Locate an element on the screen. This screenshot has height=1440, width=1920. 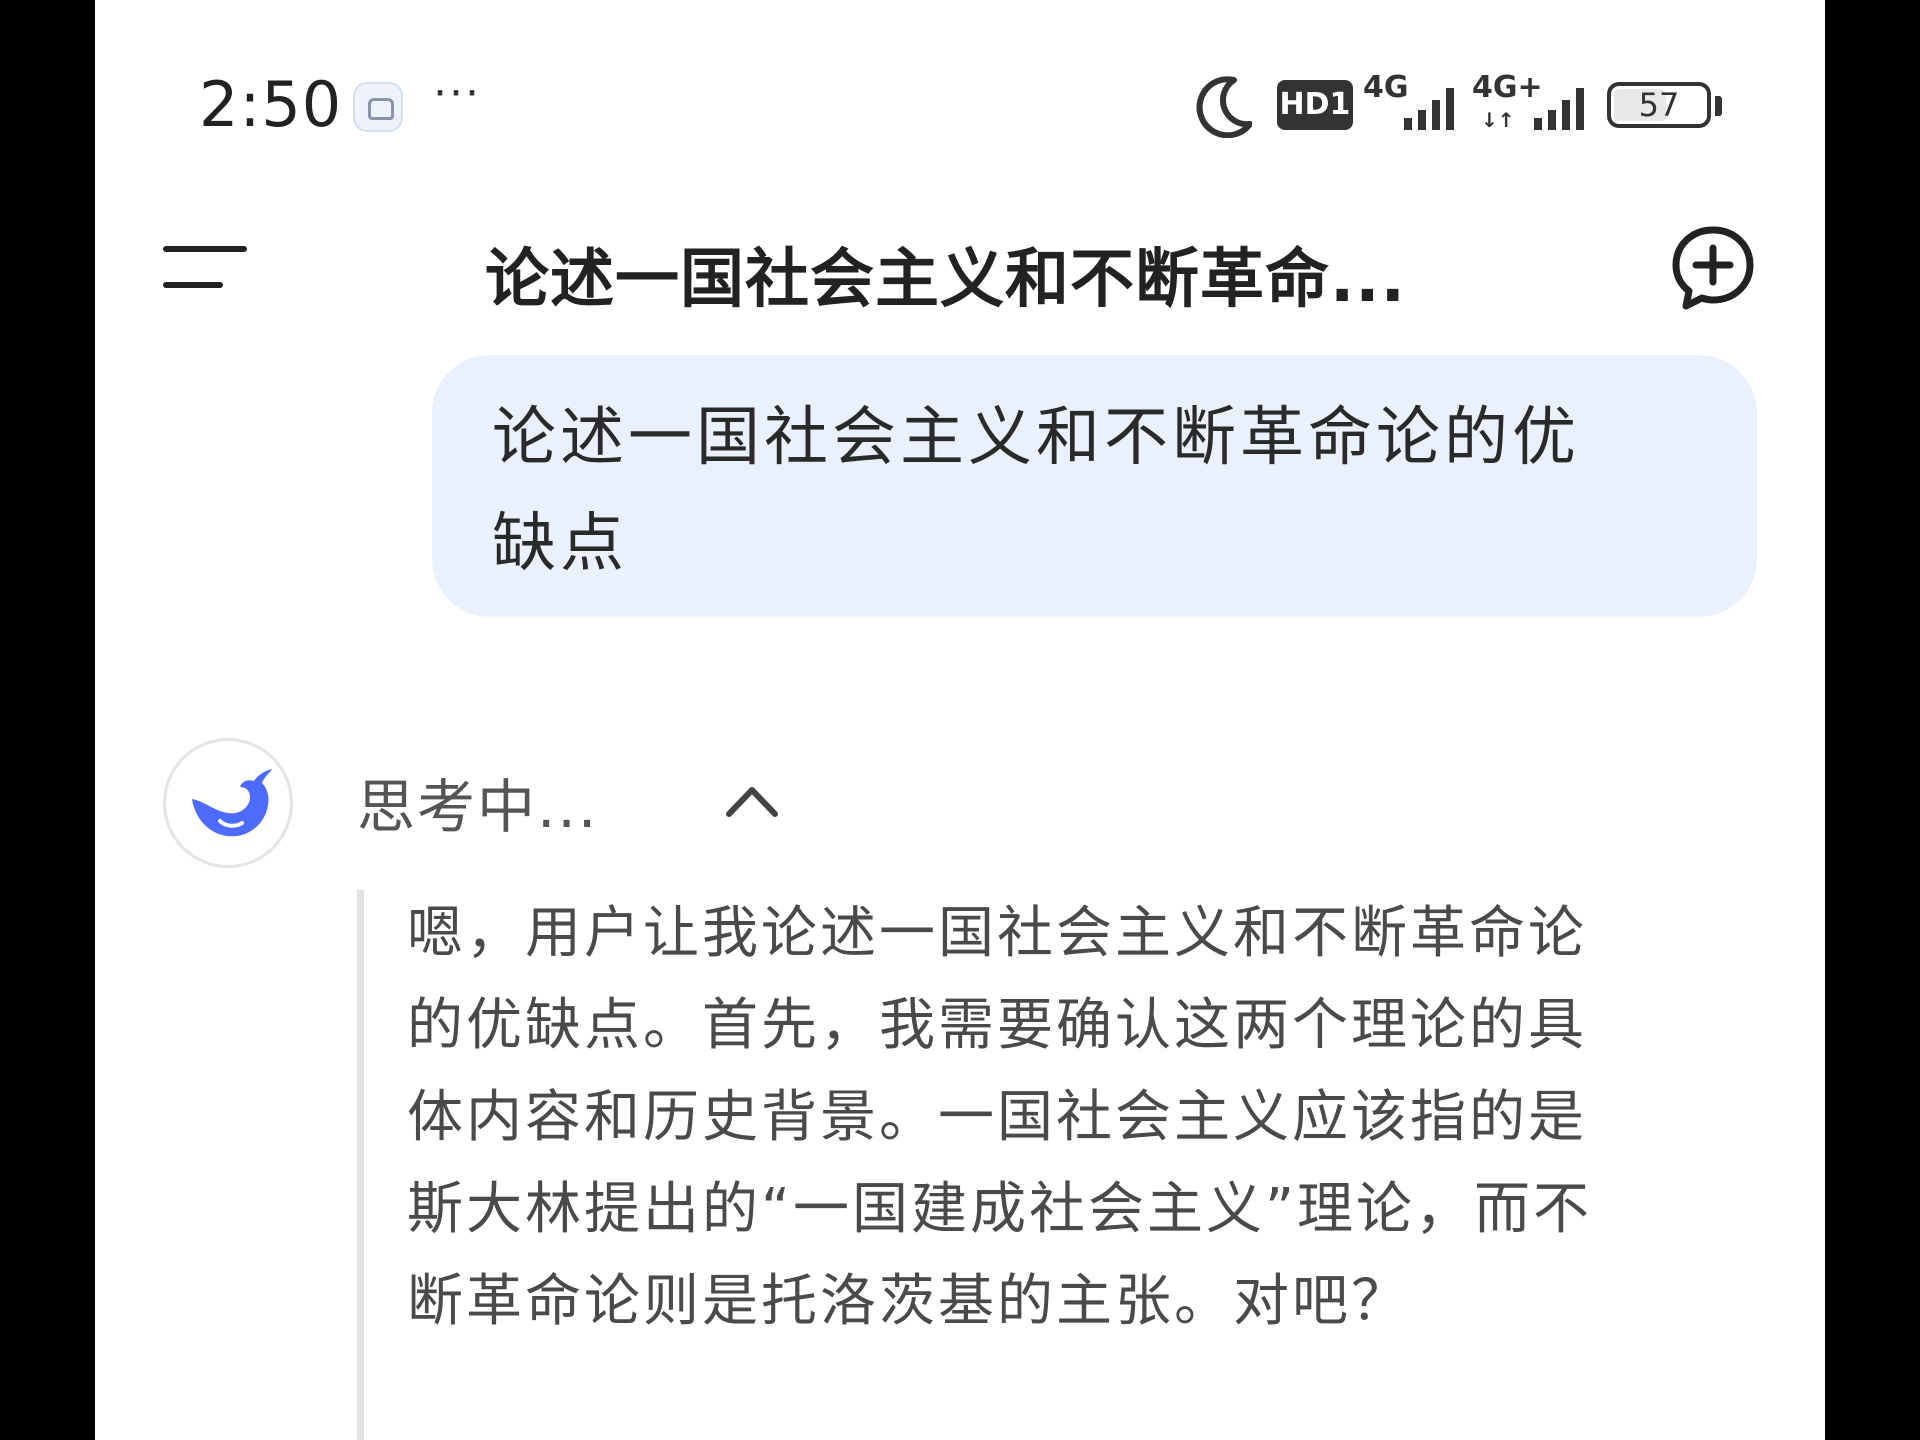
thinking-line: 斯大林提出的“一国建成社会主义”理论，而不 is located at coordinates (1000, 1209).